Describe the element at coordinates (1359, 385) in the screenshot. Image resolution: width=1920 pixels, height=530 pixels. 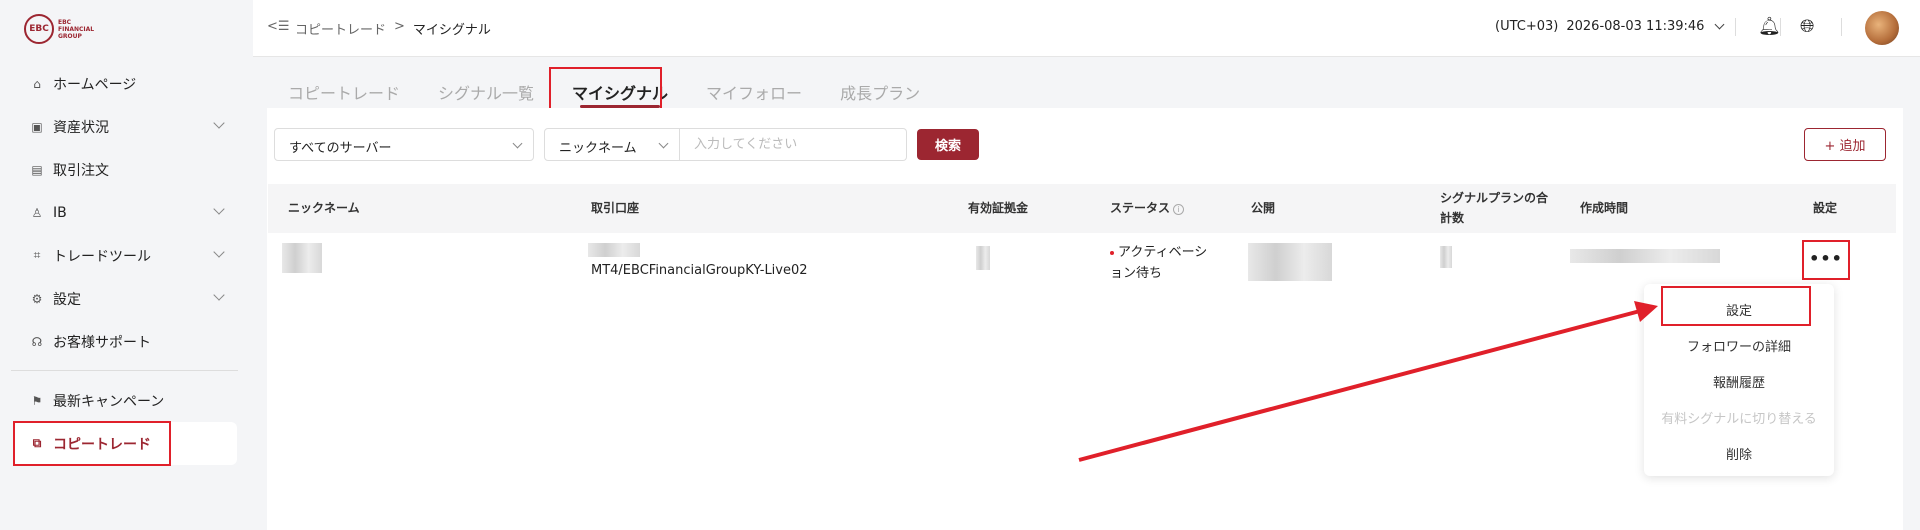
I see `arrow-shaft` at that location.